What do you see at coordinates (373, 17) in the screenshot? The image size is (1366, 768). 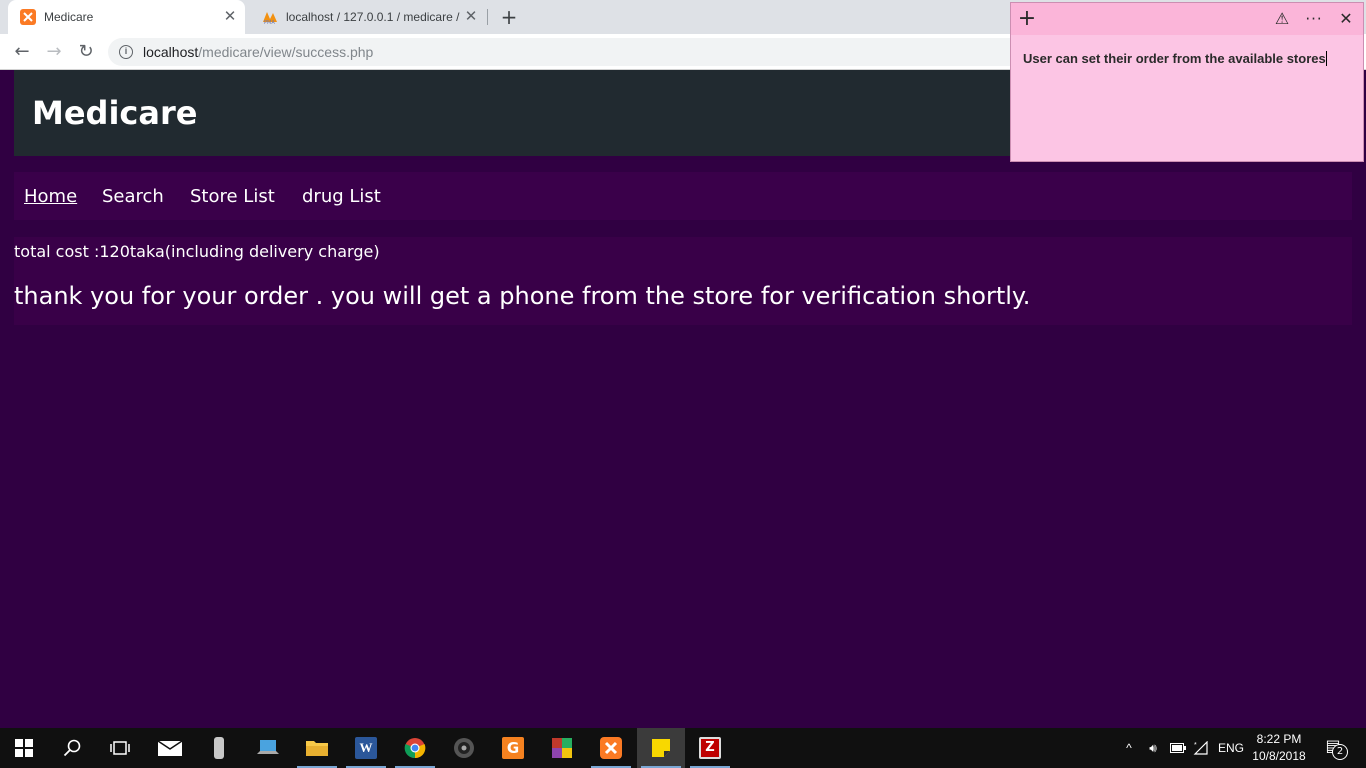 I see `tab-title: localhost / 127.0.0.1 / medicare /` at bounding box center [373, 17].